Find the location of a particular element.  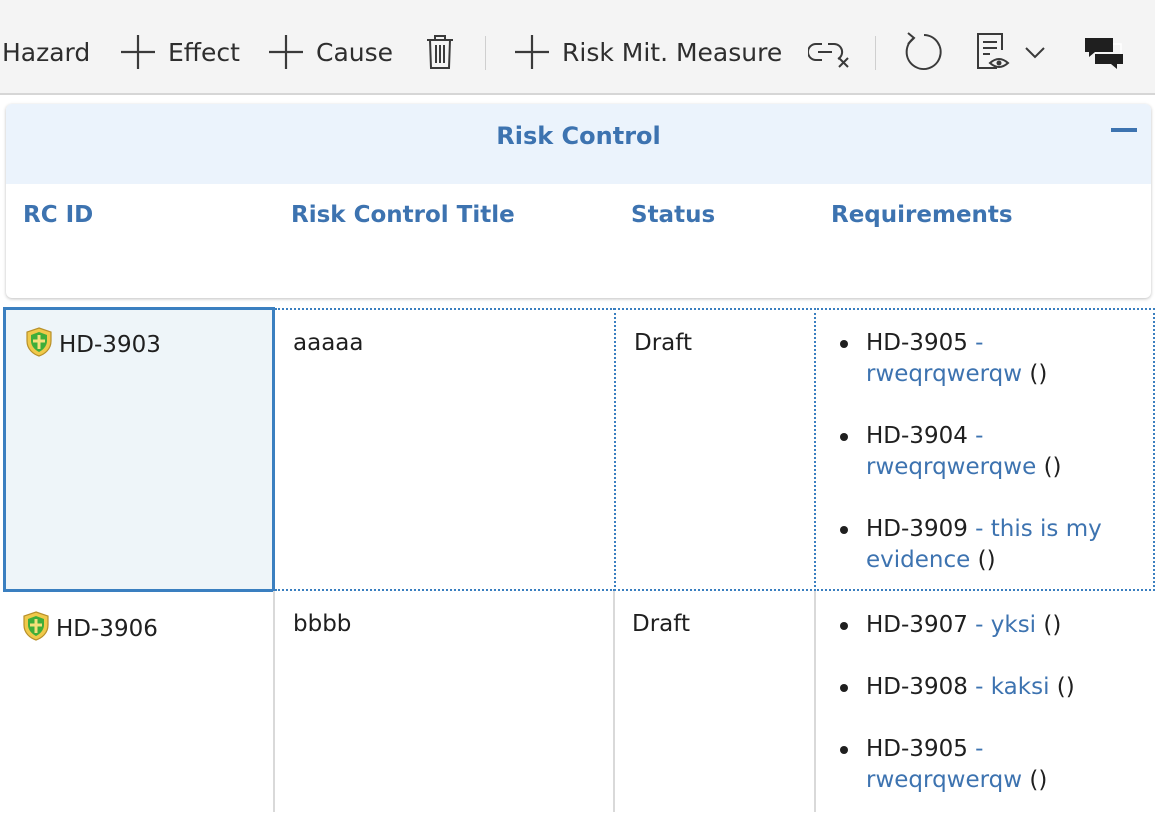

risk-control-title: aaaaa is located at coordinates (328, 343).